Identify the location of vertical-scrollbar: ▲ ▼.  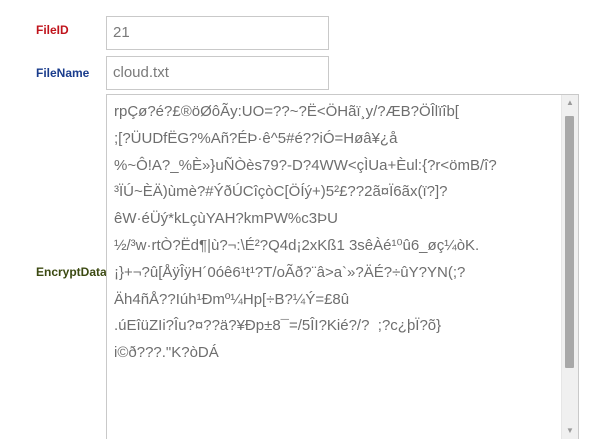
(569, 267).